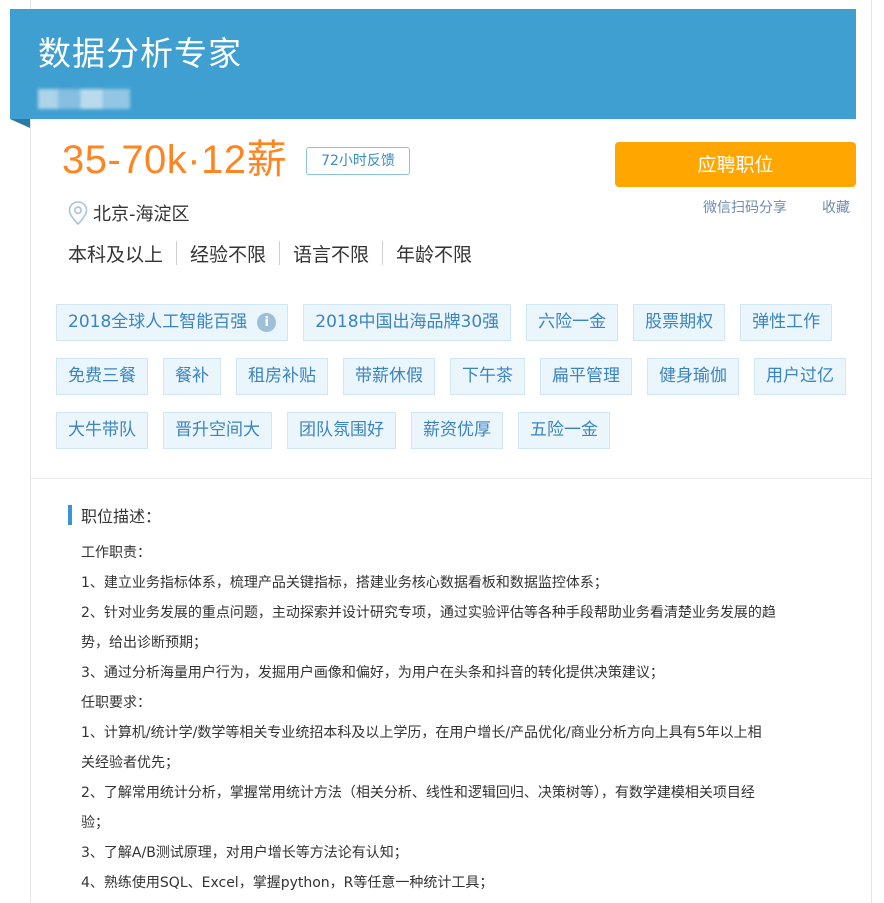 This screenshot has width=884, height=903. What do you see at coordinates (95, 823) in the screenshot?
I see `description-line: 验；` at bounding box center [95, 823].